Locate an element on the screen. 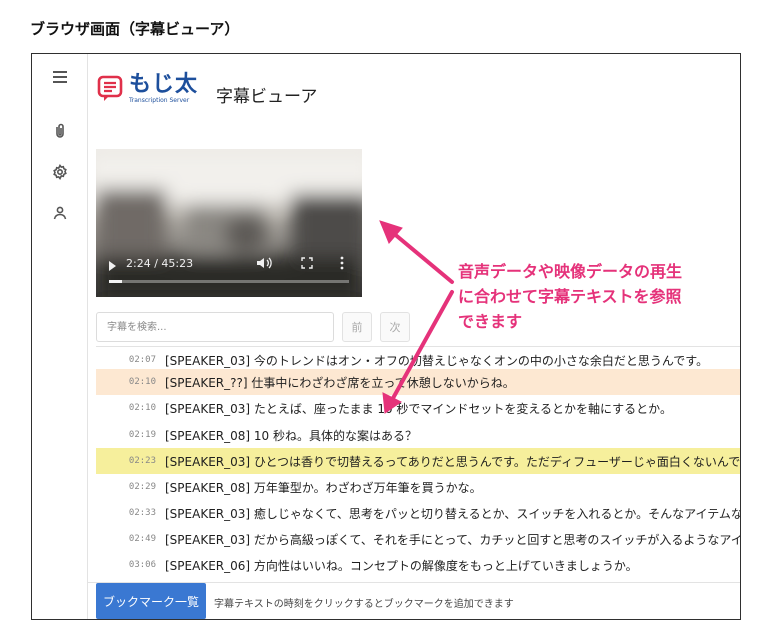  video-time: 2:24 / 45:23 is located at coordinates (160, 263).